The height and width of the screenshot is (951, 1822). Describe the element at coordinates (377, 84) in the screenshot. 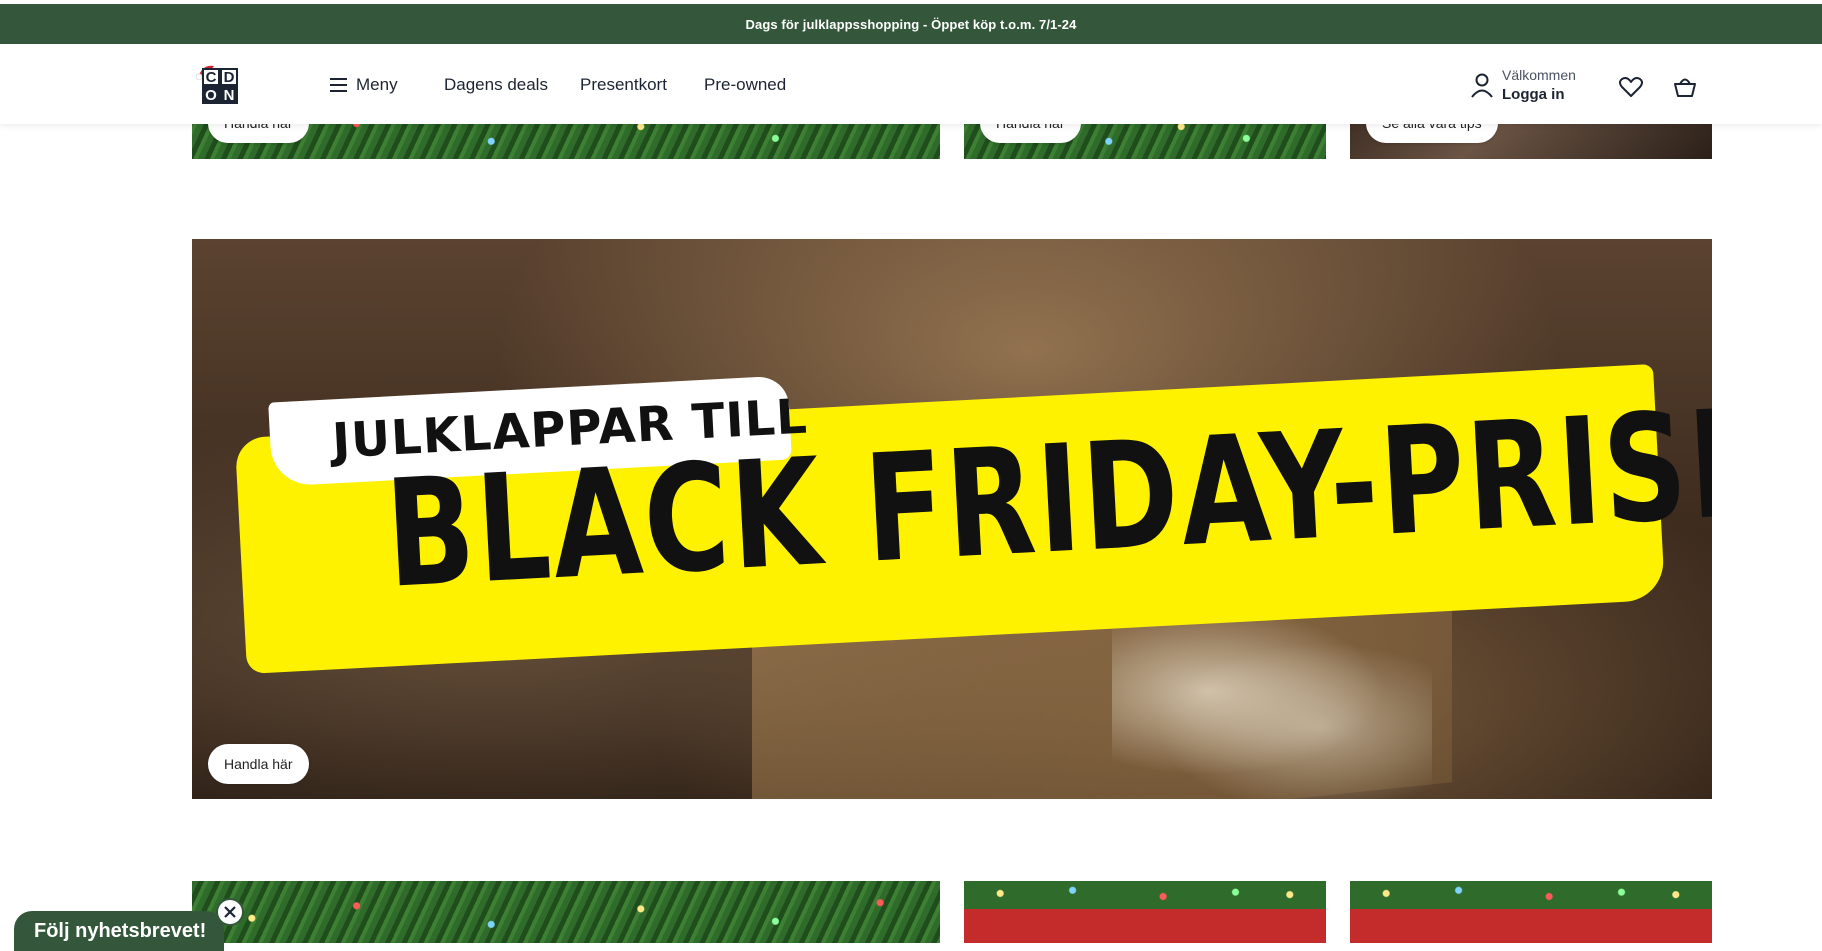

I see `menu-label: Meny` at that location.